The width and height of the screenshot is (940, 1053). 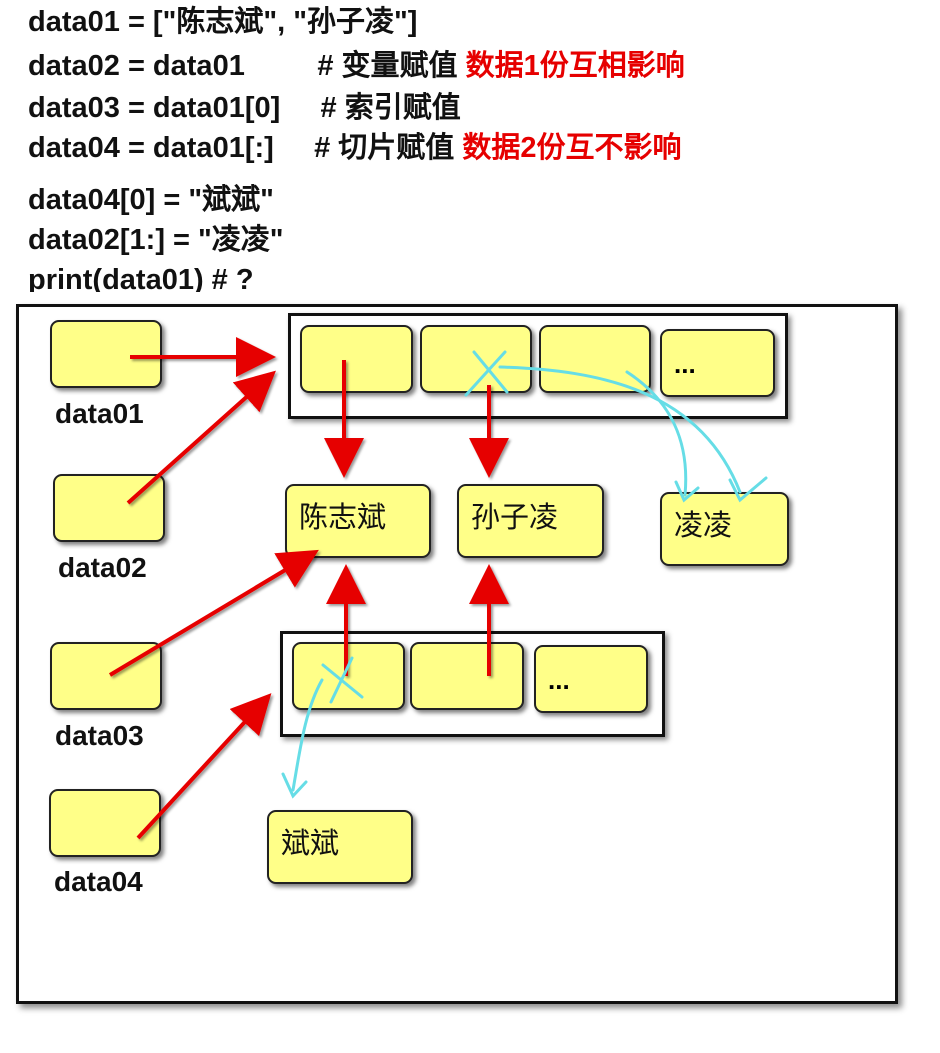 I want to click on curve-list2slot0-to-binbin, so click(x=307, y=735).